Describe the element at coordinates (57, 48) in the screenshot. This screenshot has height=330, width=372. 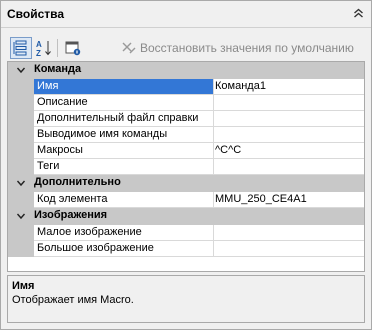
I see `toolbar-separator` at that location.